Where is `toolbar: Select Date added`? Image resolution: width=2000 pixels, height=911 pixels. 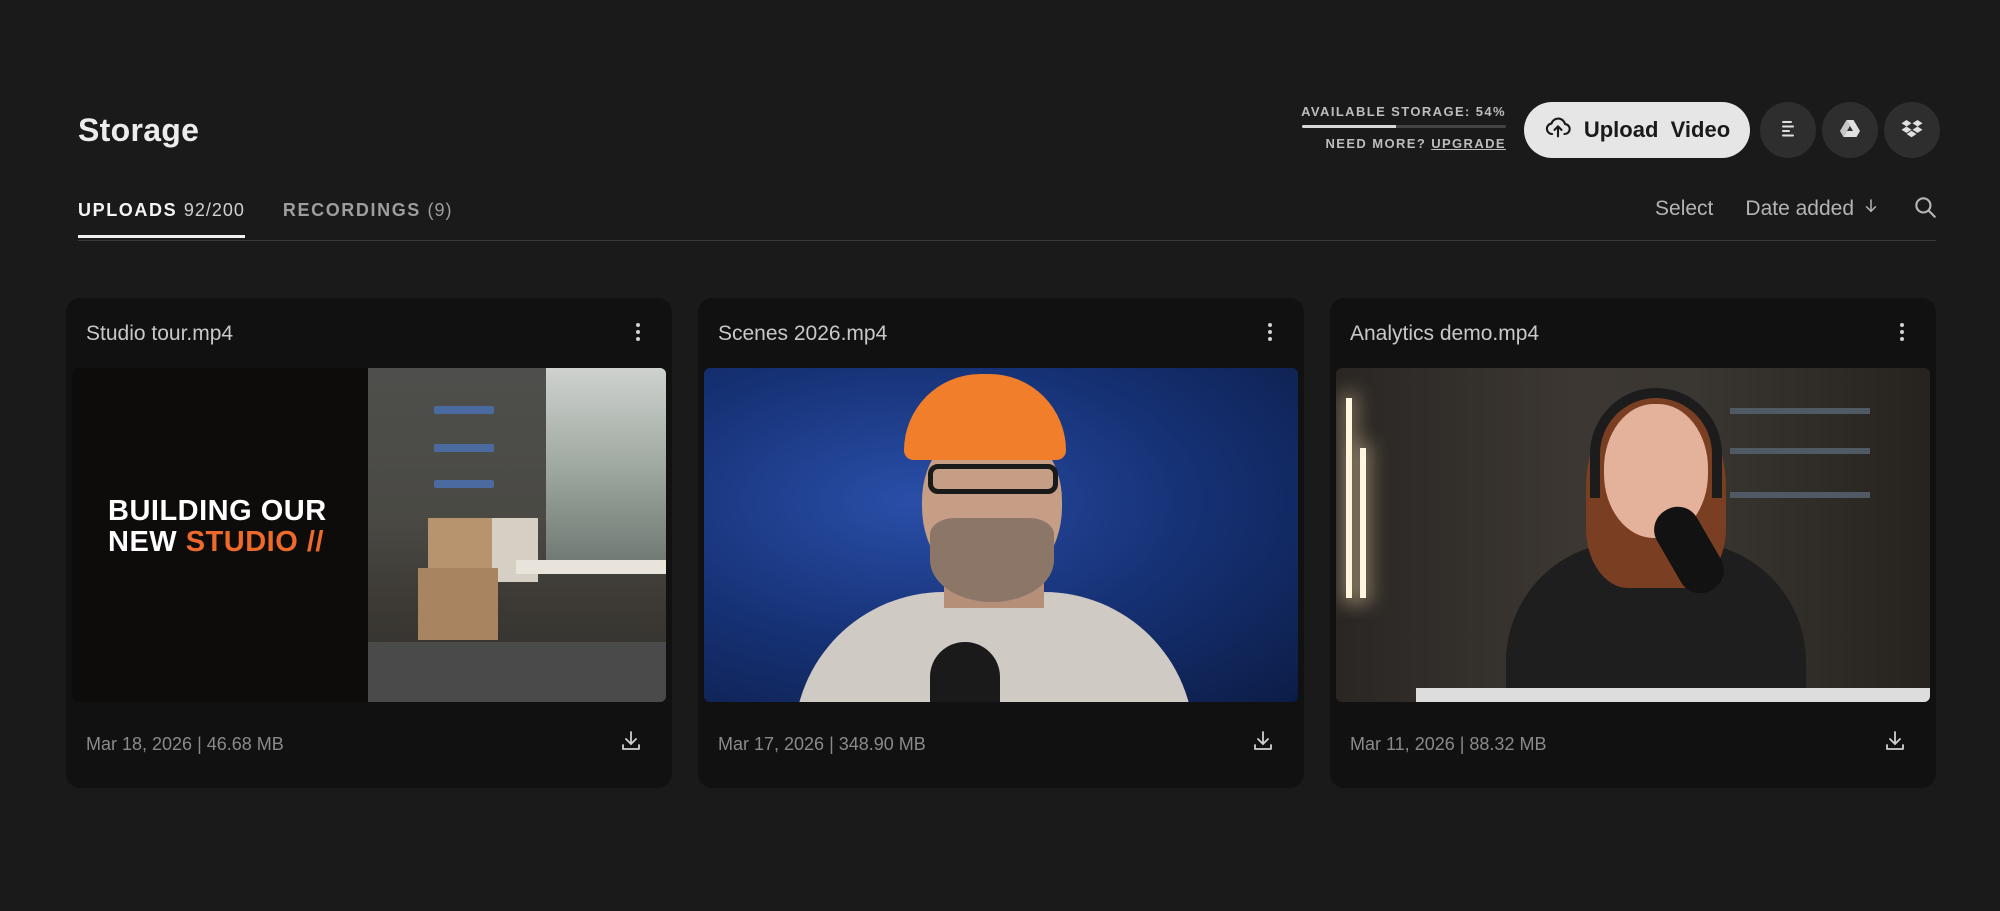 toolbar: Select Date added is located at coordinates (1796, 208).